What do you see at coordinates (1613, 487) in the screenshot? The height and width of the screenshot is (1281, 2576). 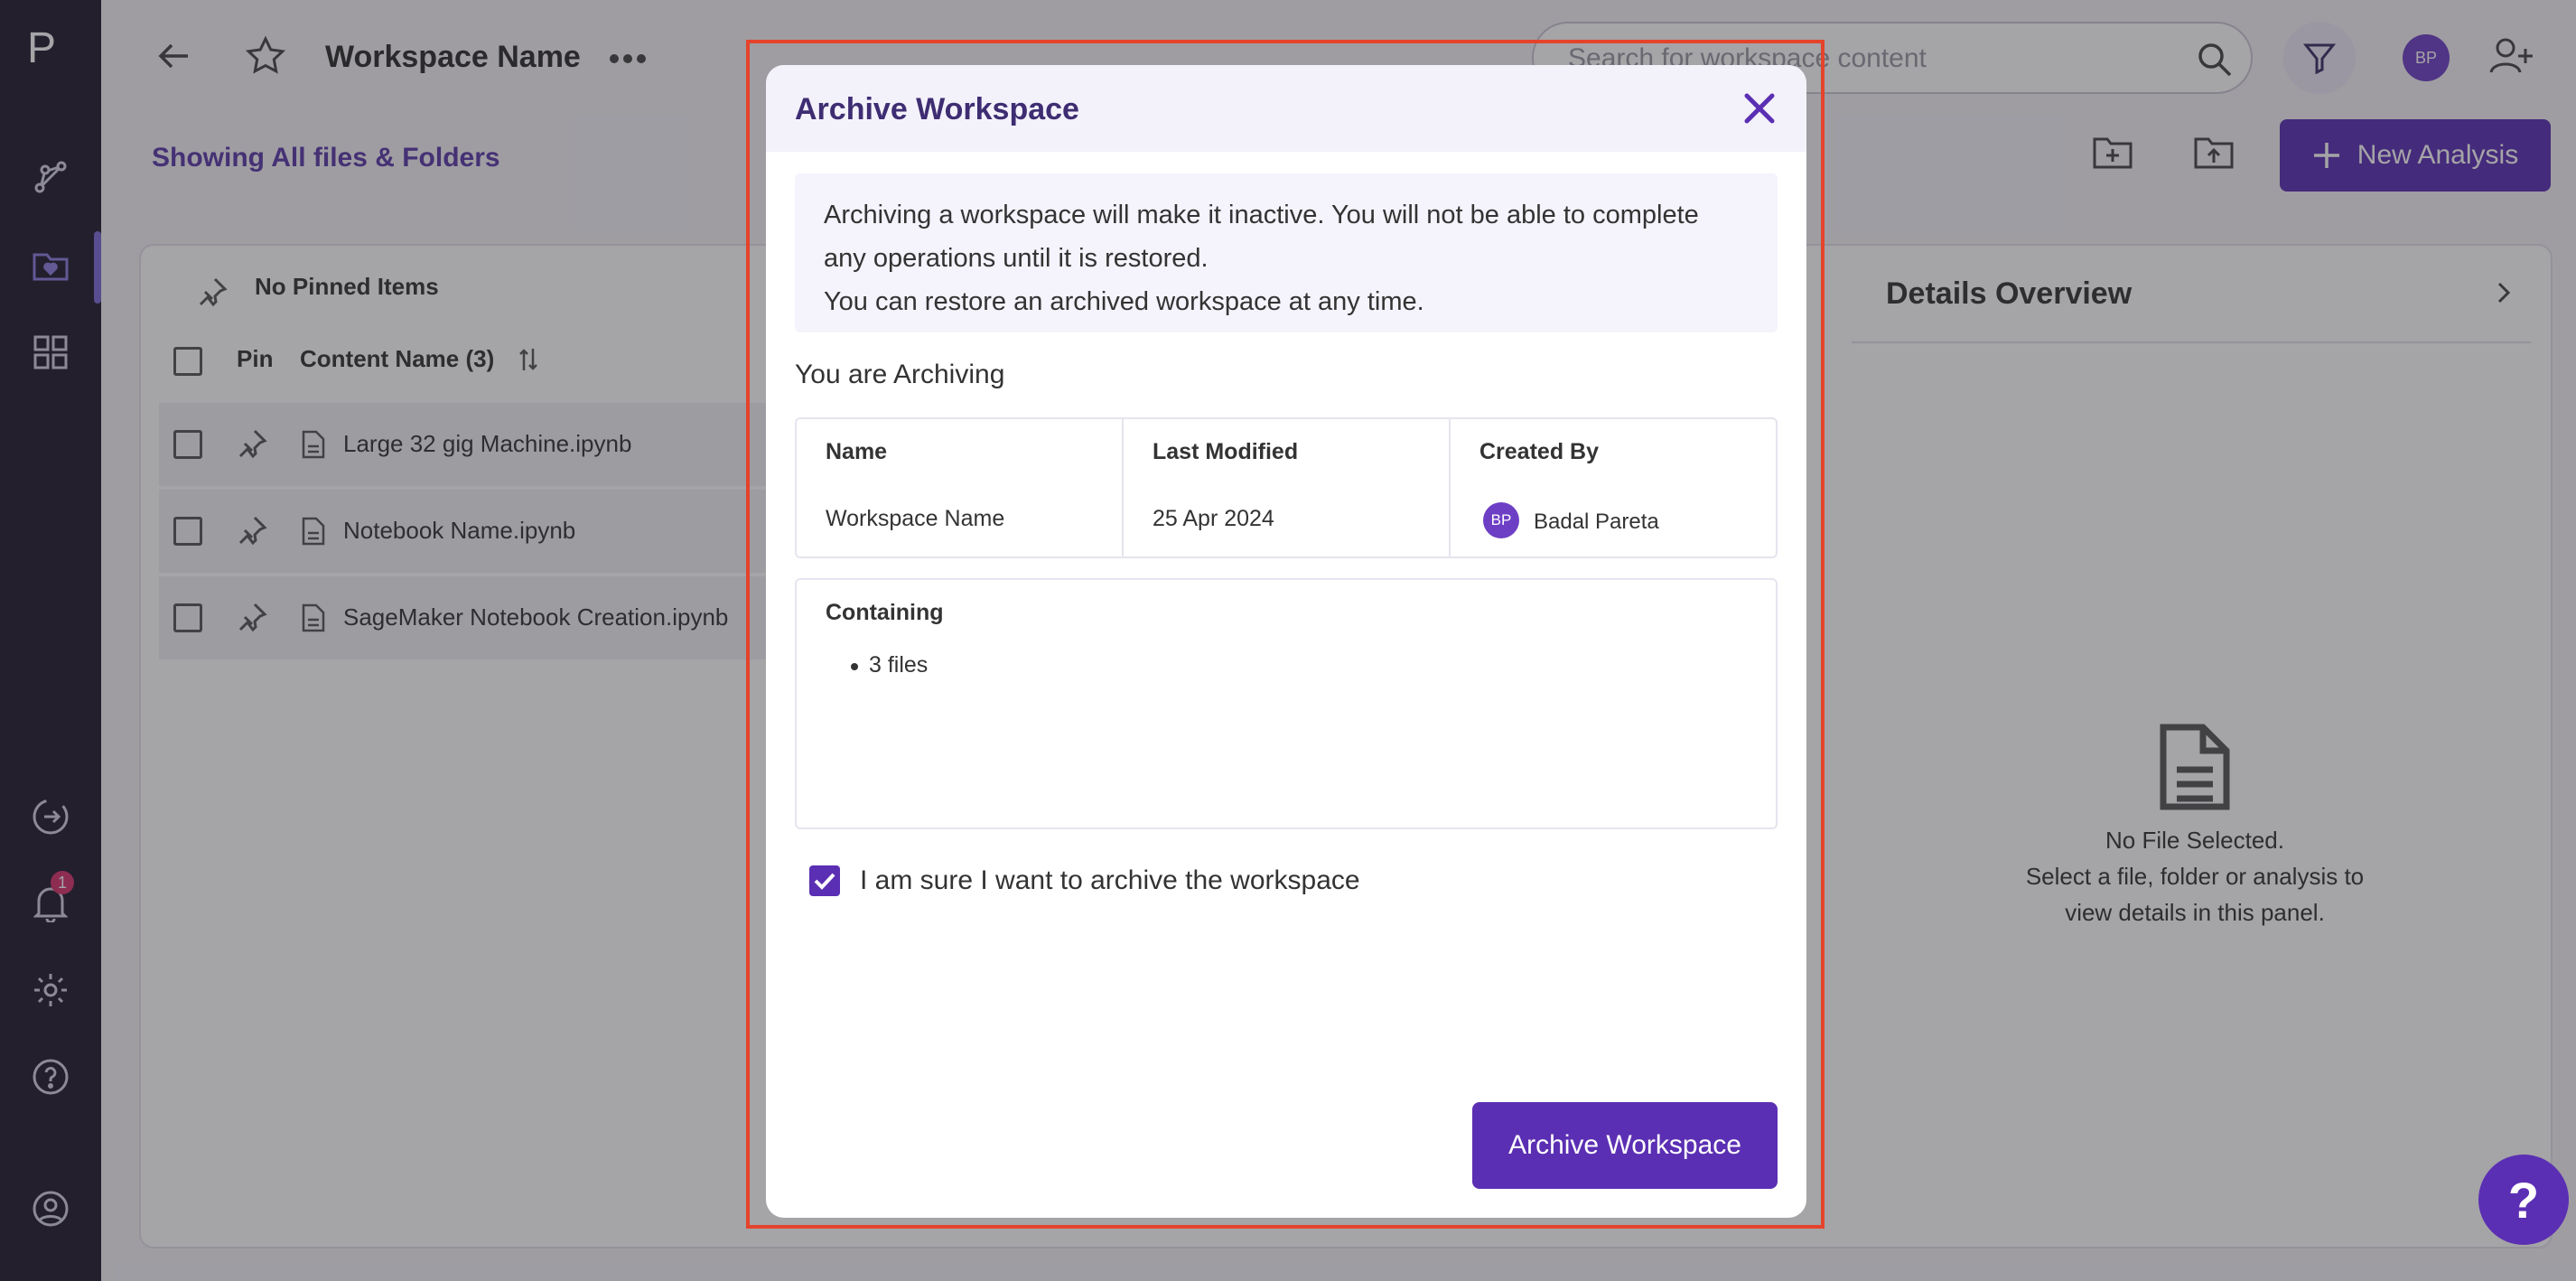 I see `meta-created-column: Created By BP Badal Pareta` at bounding box center [1613, 487].